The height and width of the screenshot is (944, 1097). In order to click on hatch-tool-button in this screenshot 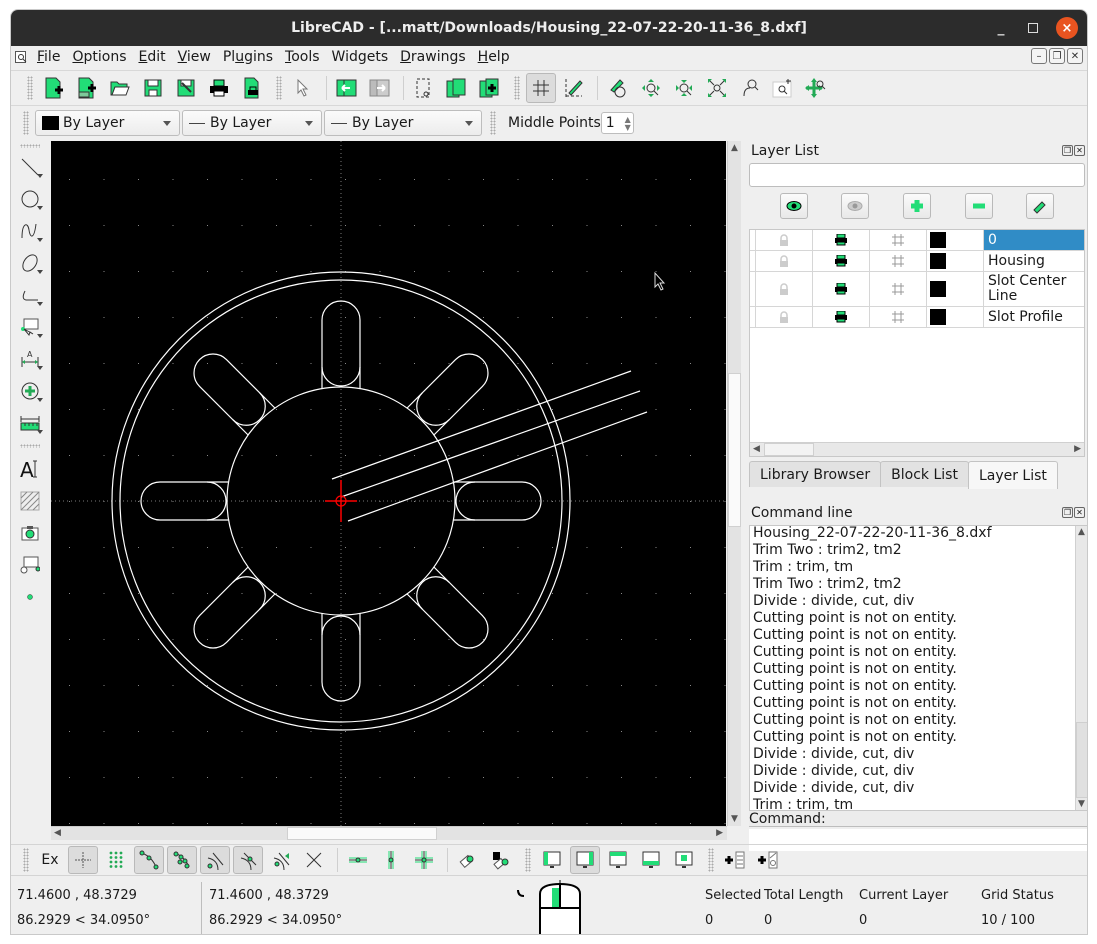, I will do `click(30, 501)`.